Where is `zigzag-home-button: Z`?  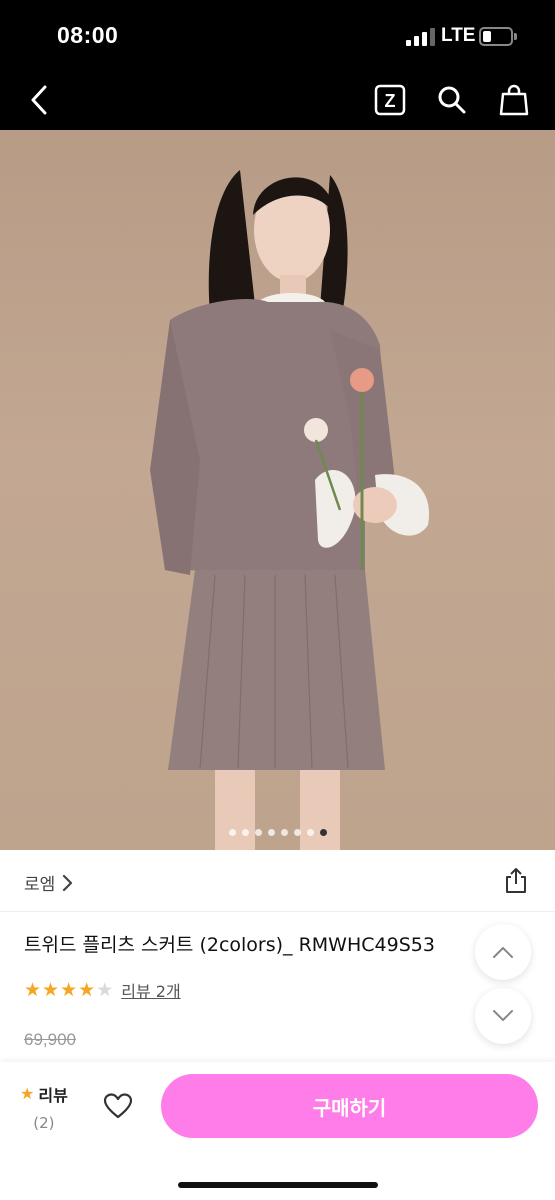
zigzag-home-button: Z is located at coordinates (390, 100).